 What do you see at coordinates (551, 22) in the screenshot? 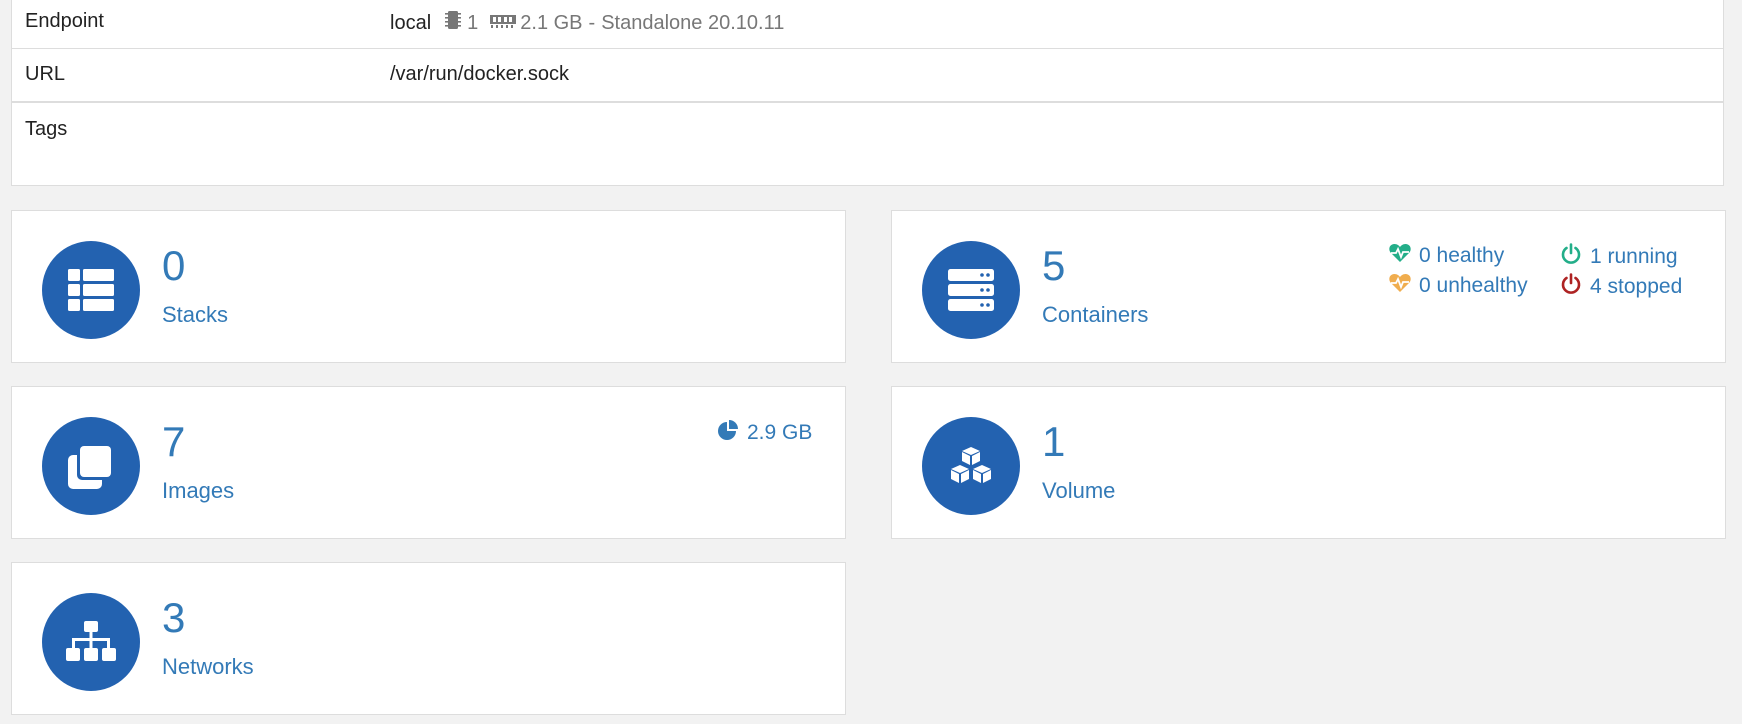
I see `memory-value: 2.1 GB` at bounding box center [551, 22].